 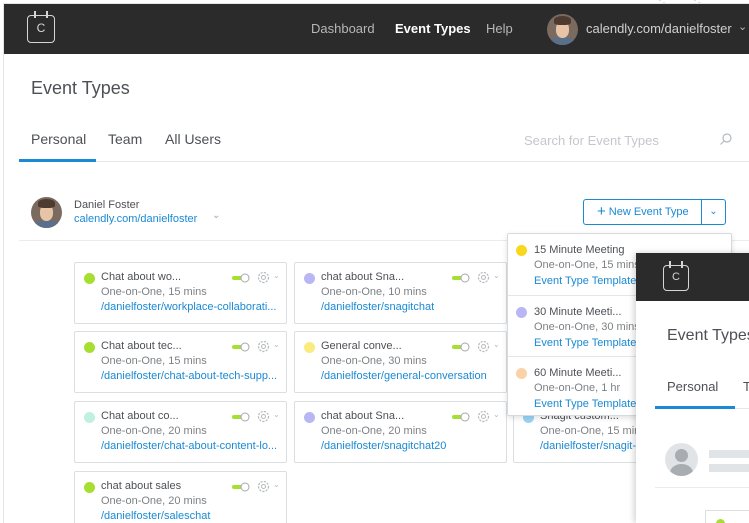 What do you see at coordinates (577, 388) in the screenshot?
I see `template-subtitle: One-on-One, 1 hr` at bounding box center [577, 388].